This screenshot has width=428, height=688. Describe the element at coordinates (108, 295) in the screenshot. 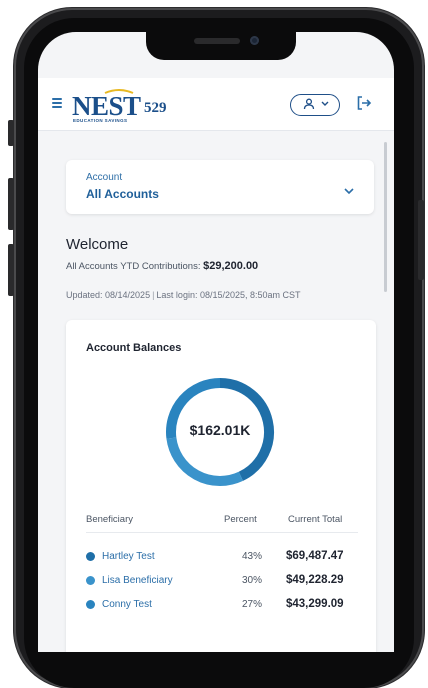

I see `updated-date: Updated: 08/14/2025` at that location.